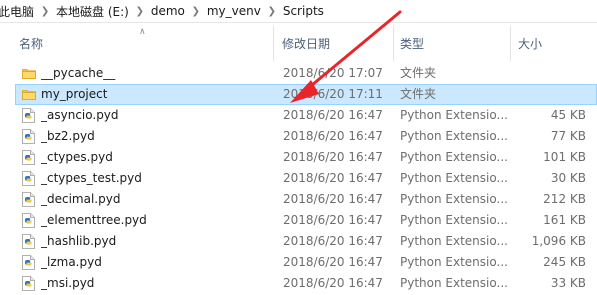 The image size is (597, 295). I want to click on file-name: __pycache__, so click(78, 73).